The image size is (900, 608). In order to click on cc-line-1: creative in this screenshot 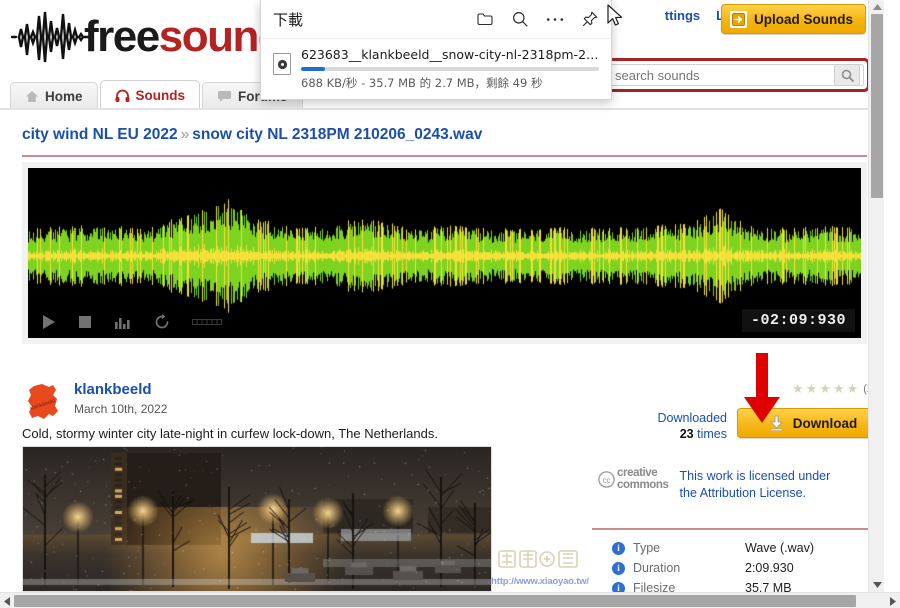, I will do `click(637, 473)`.